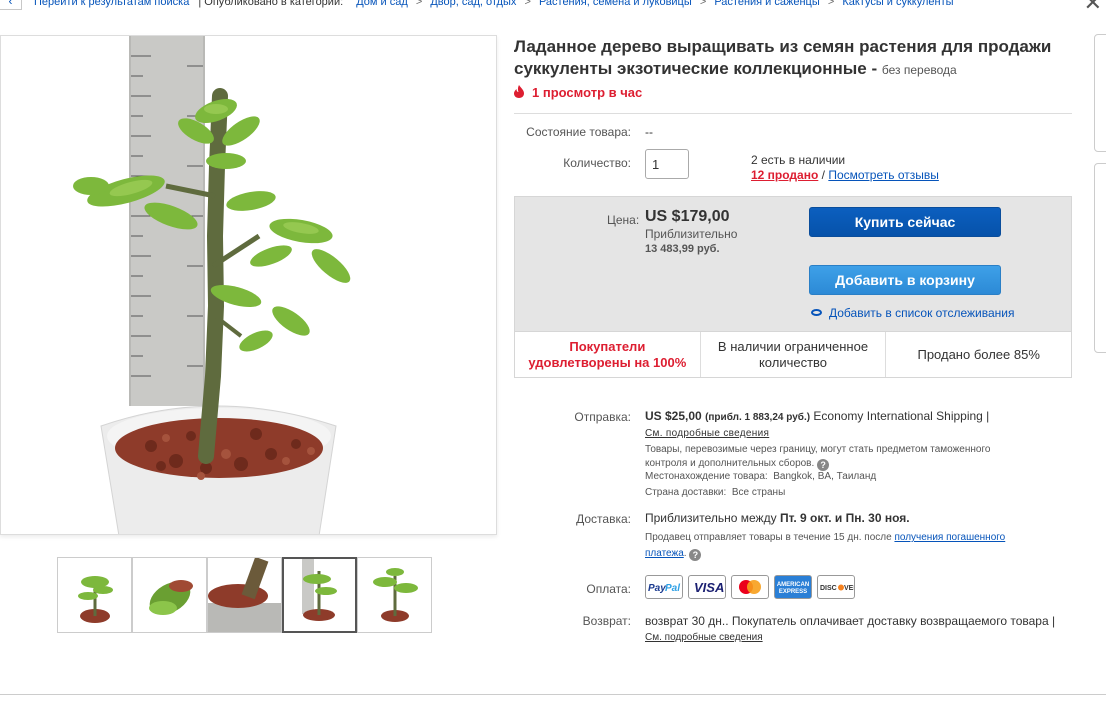 The image size is (1106, 701). Describe the element at coordinates (608, 589) in the screenshot. I see `payment-label: Оплата:` at that location.